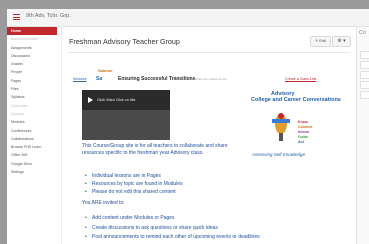 The width and height of the screenshot is (369, 244). Describe the element at coordinates (32, 64) in the screenshot. I see `sidebar-item-grades: Grades` at that location.